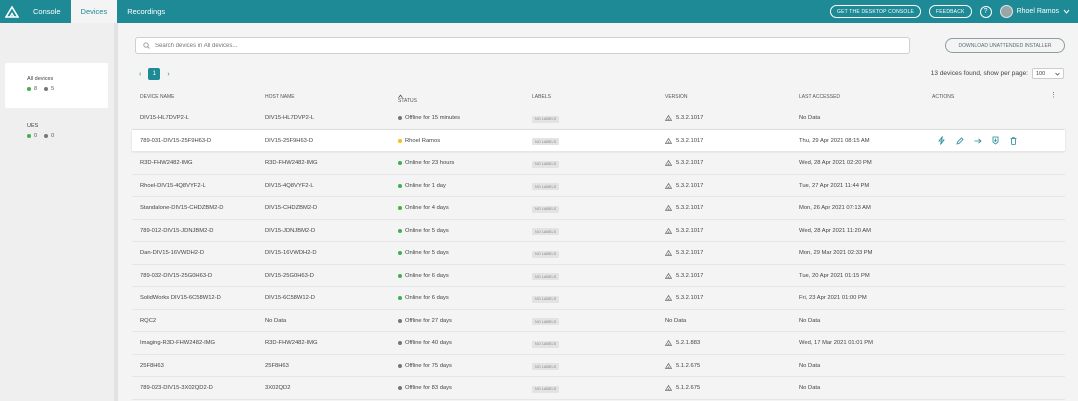 This screenshot has height=401, width=1078. Describe the element at coordinates (291, 208) in the screenshot. I see `host-name-cell: DIV15-CHDZBM2-D` at that location.